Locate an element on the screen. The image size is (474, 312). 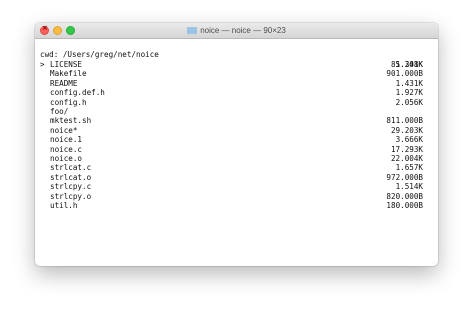
file-entry: config.h 2.056K is located at coordinates (231, 102).